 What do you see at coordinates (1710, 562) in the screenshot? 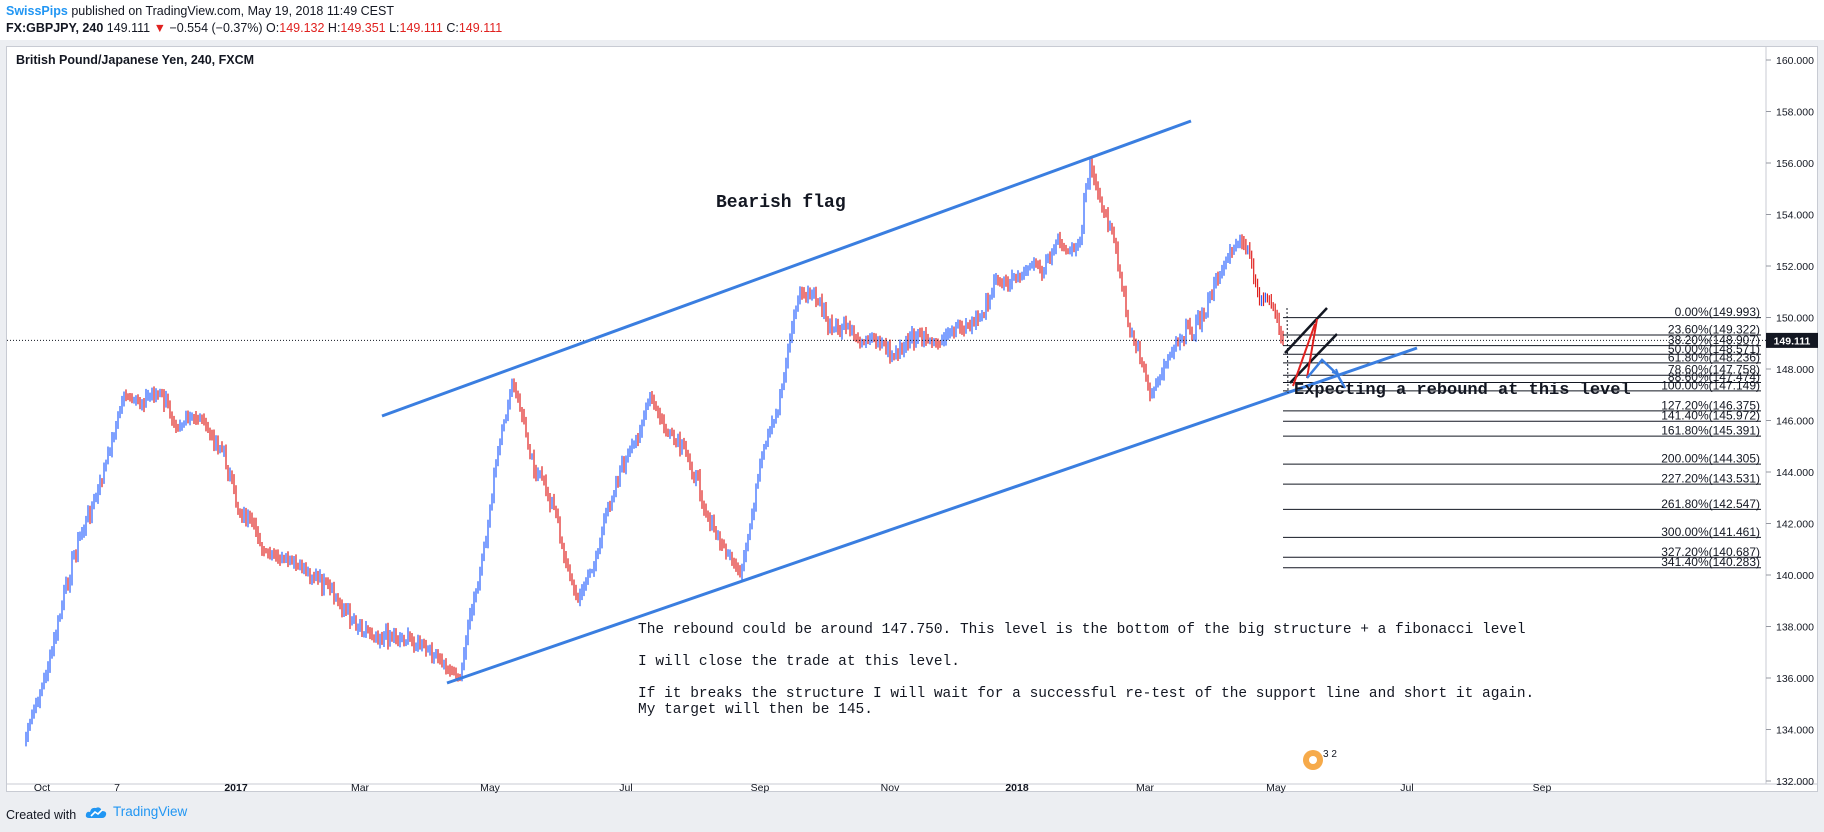
I see `fib-level-label: 341.40%(140.283)` at bounding box center [1710, 562].